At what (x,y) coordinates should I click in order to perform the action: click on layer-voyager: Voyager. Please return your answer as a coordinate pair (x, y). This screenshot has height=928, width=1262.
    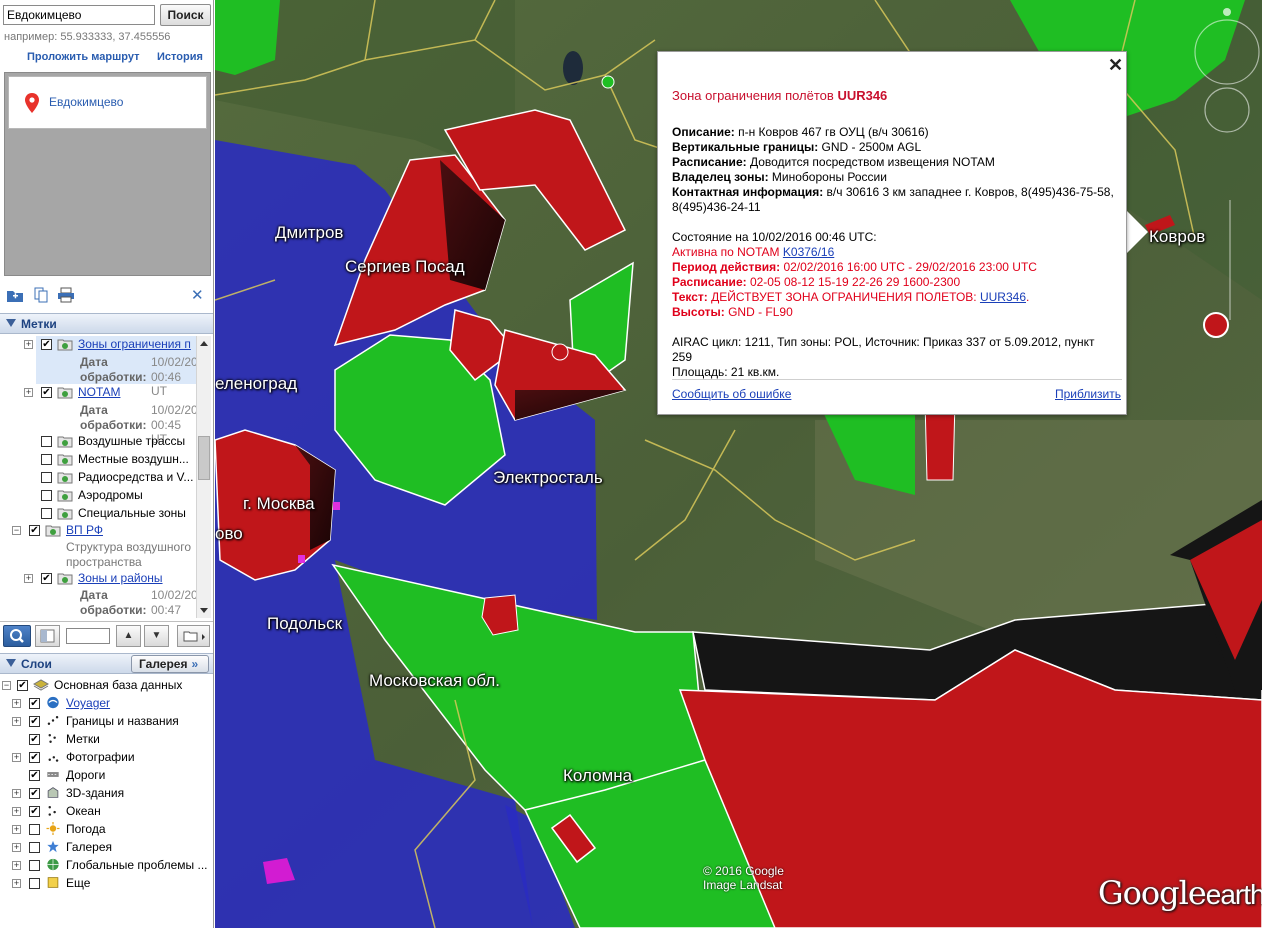
    Looking at the image, I should click on (88, 704).